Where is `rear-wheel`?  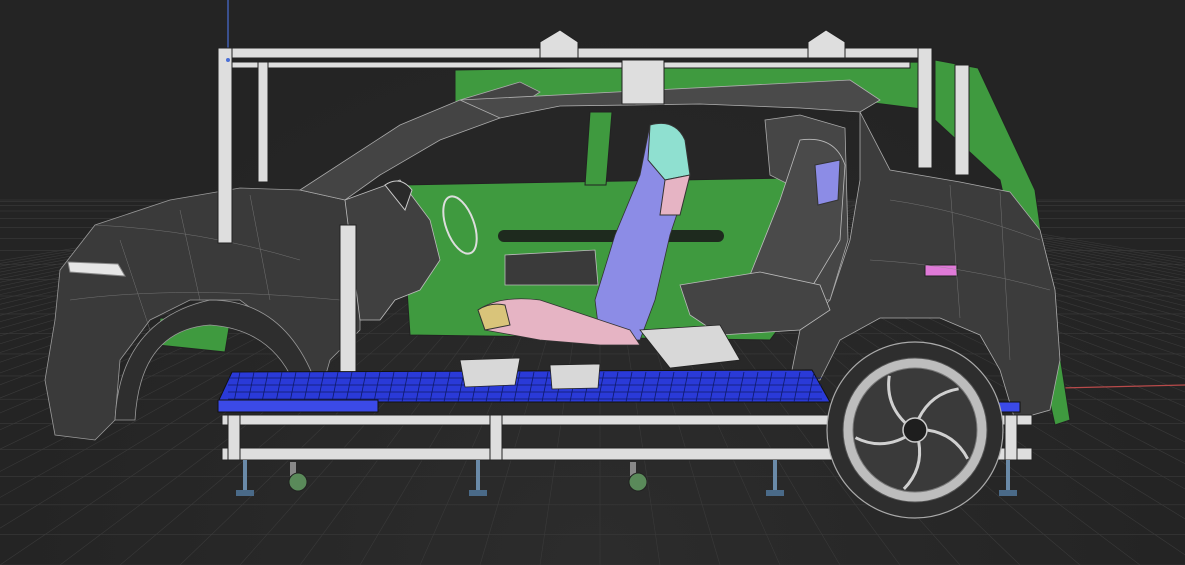
rear-wheel is located at coordinates (915, 430).